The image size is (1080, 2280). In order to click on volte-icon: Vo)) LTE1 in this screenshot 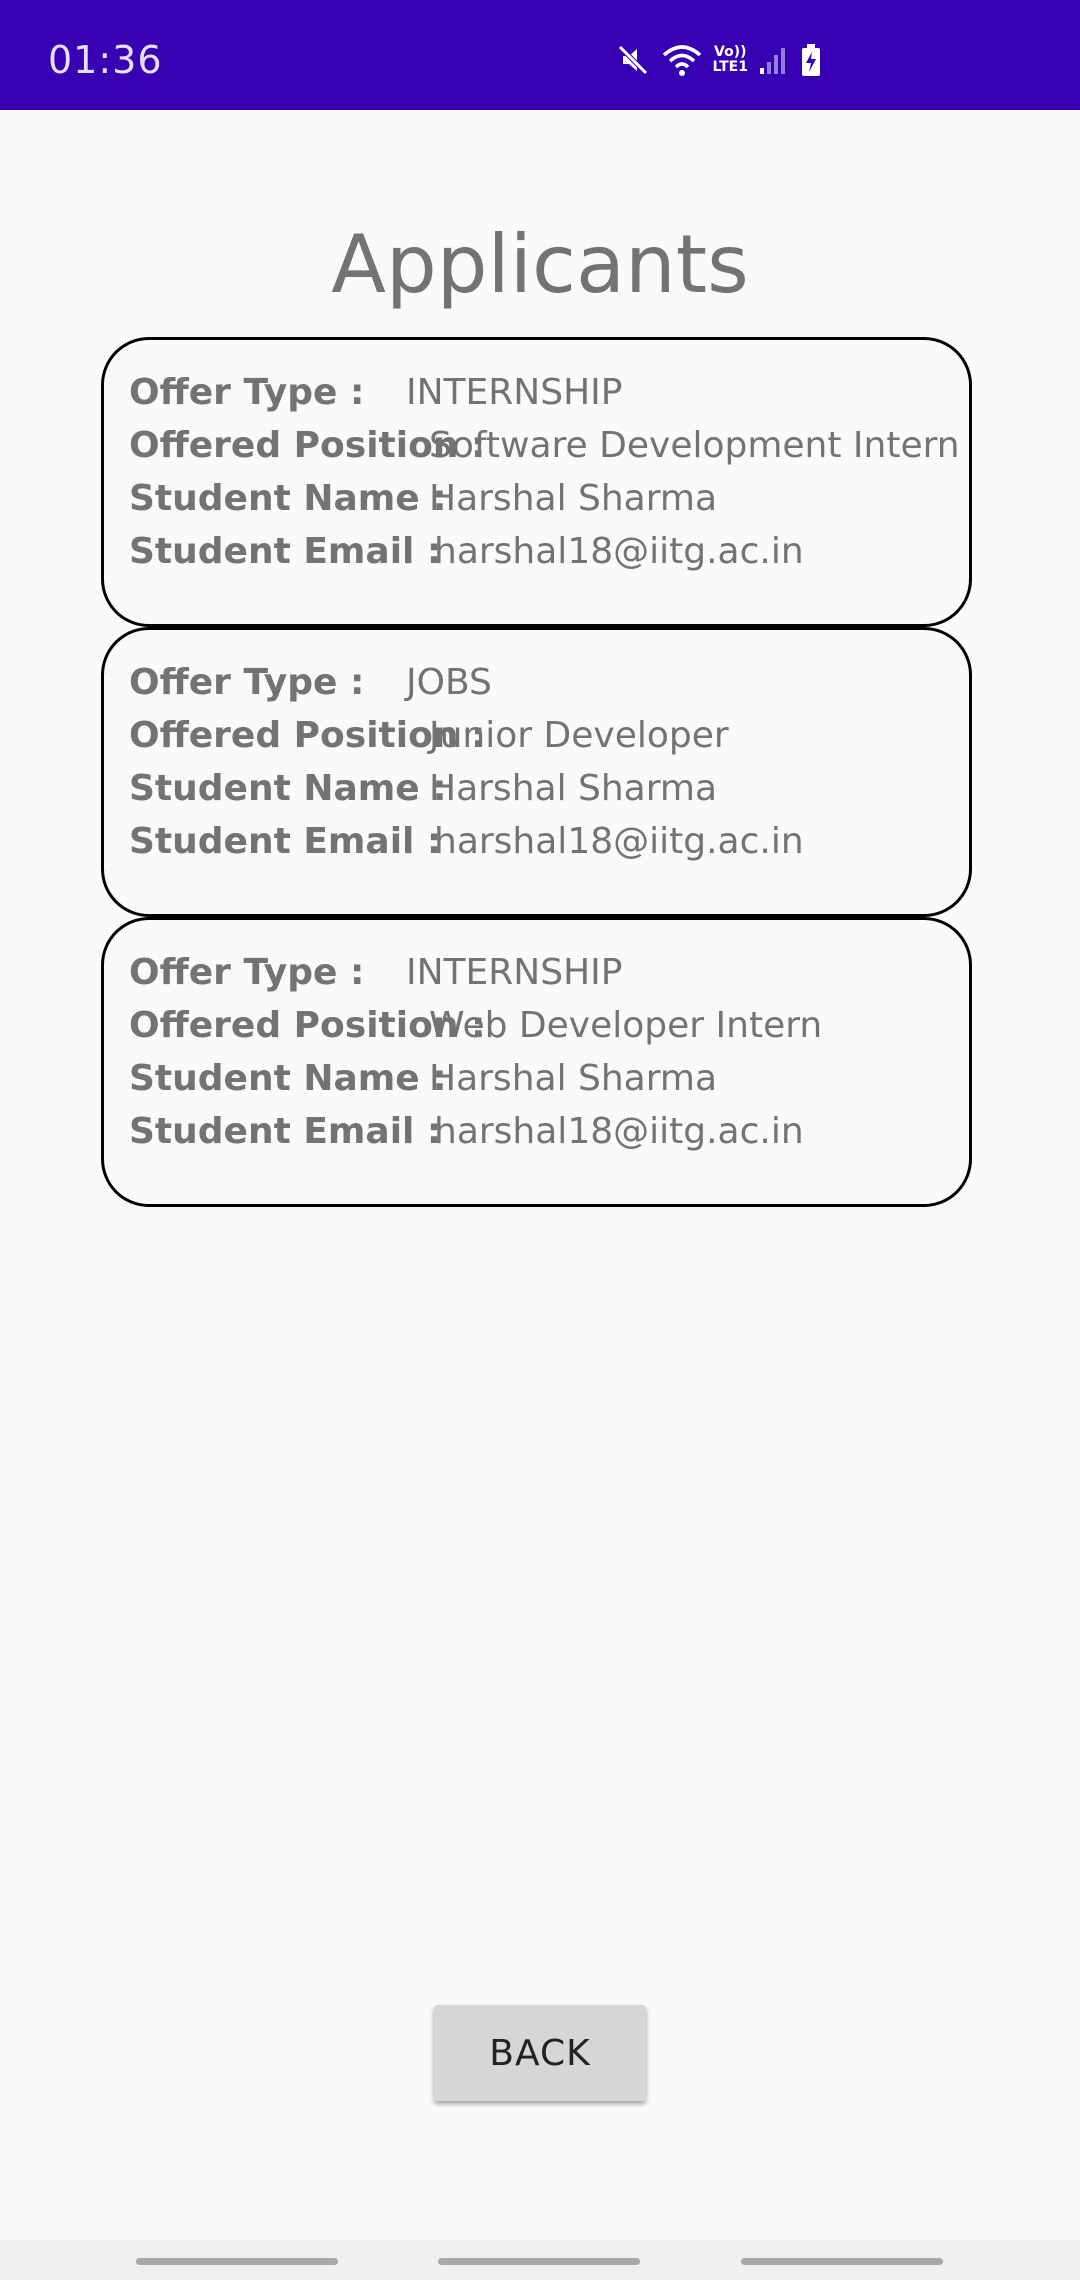, I will do `click(730, 60)`.